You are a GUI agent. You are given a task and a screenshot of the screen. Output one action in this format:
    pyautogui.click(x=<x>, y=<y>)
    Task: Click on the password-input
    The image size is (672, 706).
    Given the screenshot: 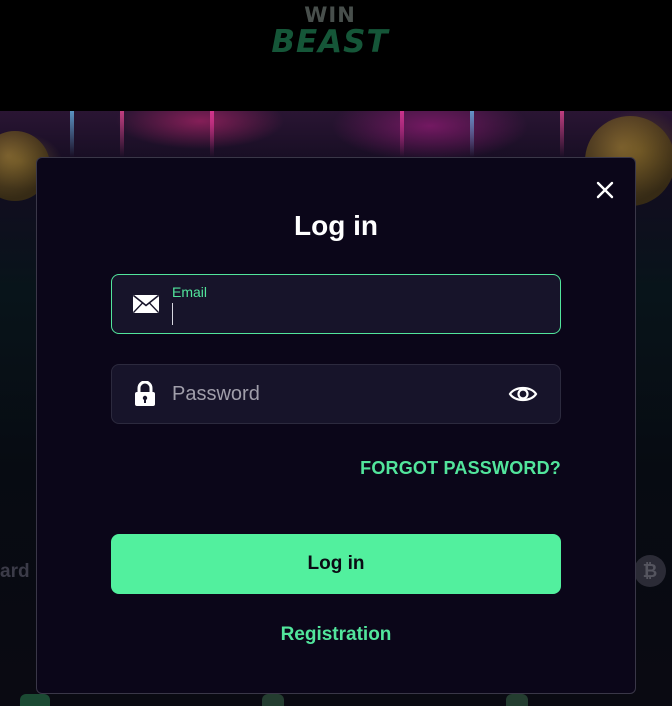 What is the action you would take?
    pyautogui.click(x=332, y=394)
    